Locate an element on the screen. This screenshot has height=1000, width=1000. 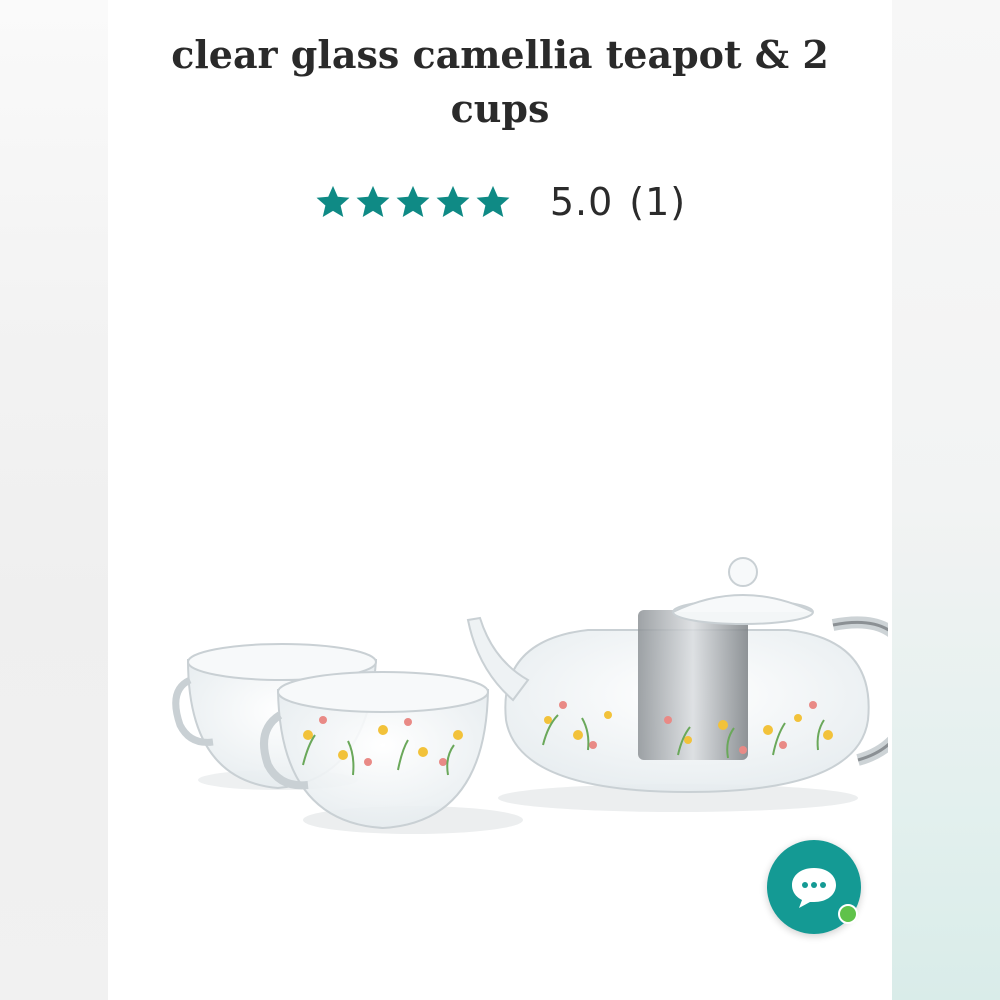
product-rating: 5.0 (1) is located at coordinates (500, 202).